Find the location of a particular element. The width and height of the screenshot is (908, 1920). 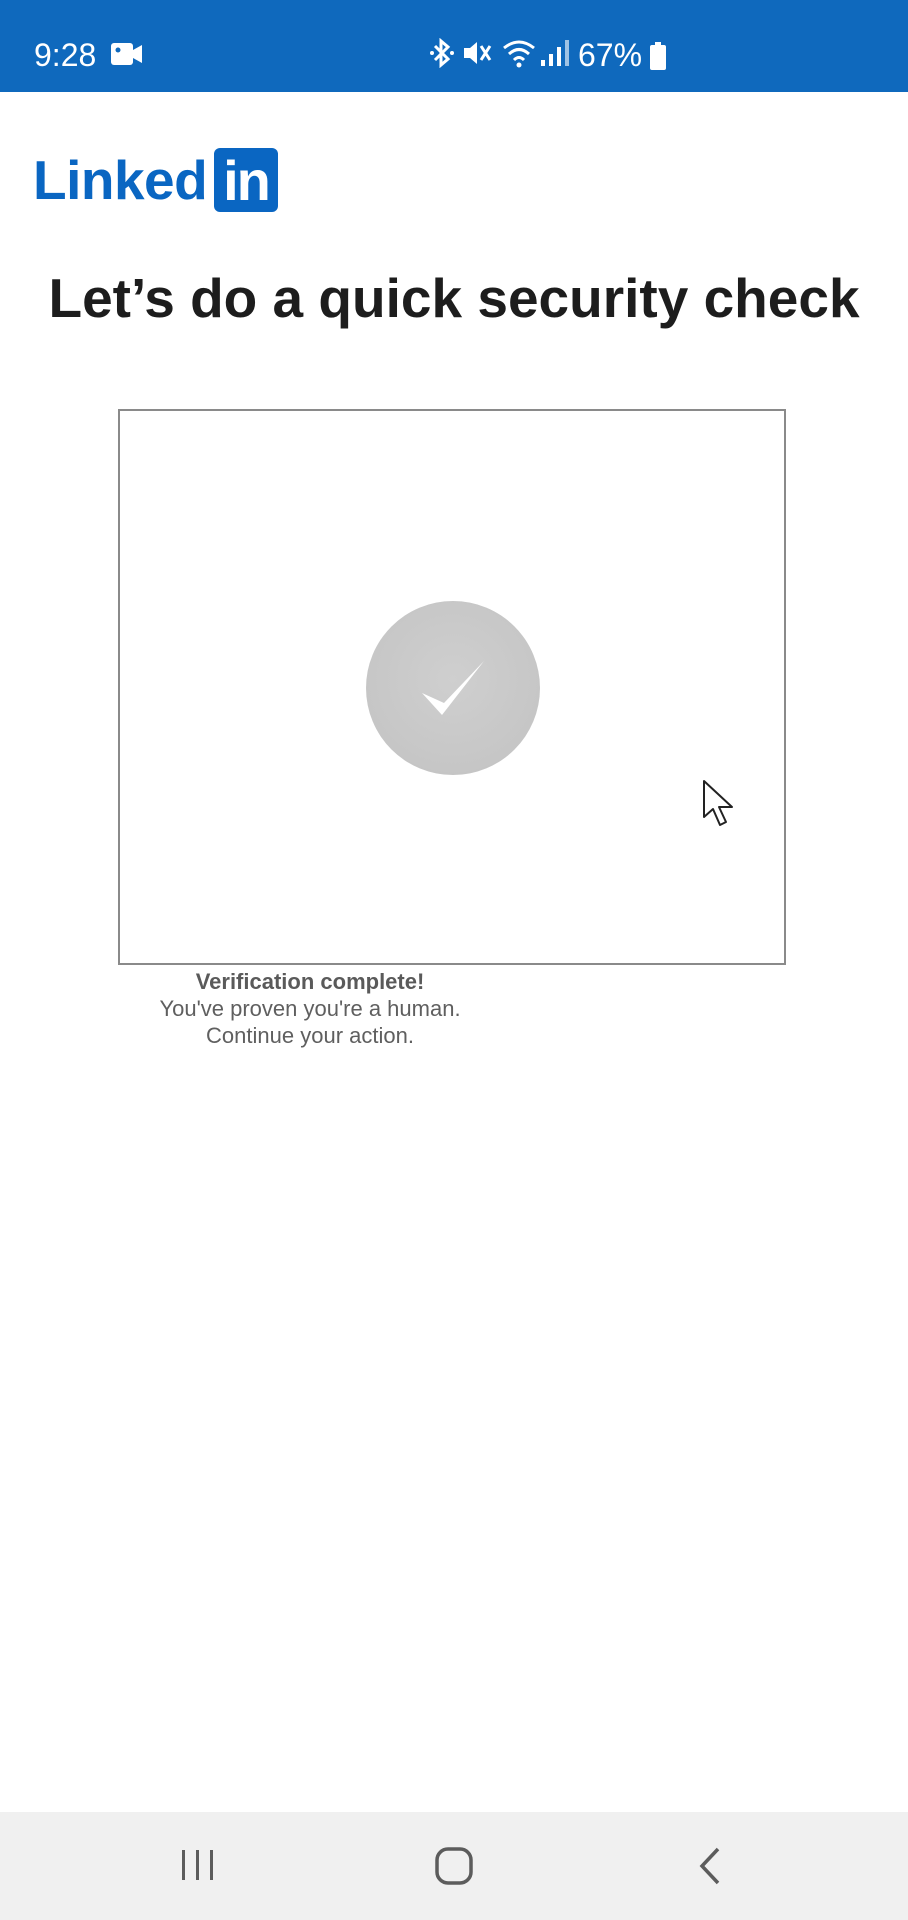

recent-apps-icon is located at coordinates (197, 1865).